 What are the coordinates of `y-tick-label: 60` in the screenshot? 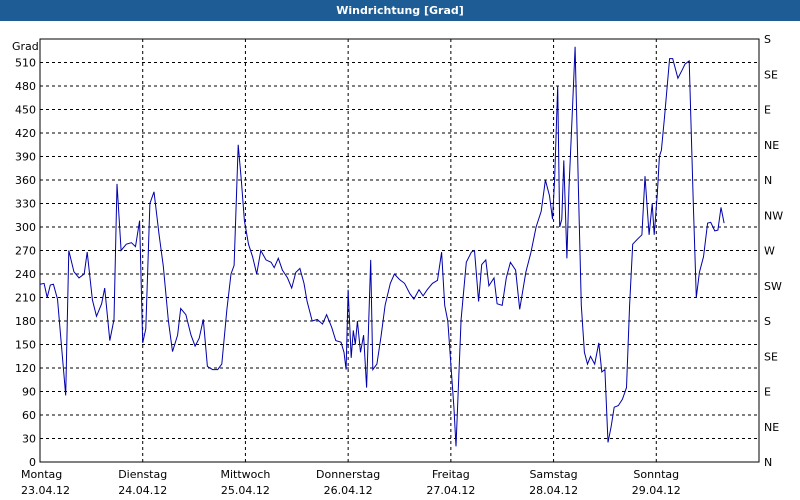 It's located at (29, 415).